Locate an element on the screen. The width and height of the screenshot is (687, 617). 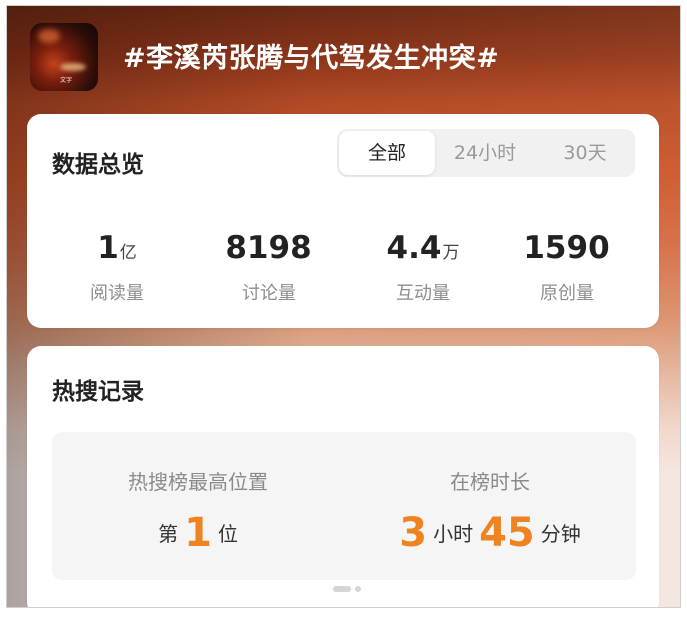
stat-originals: 1590 原创量 is located at coordinates (567, 268).